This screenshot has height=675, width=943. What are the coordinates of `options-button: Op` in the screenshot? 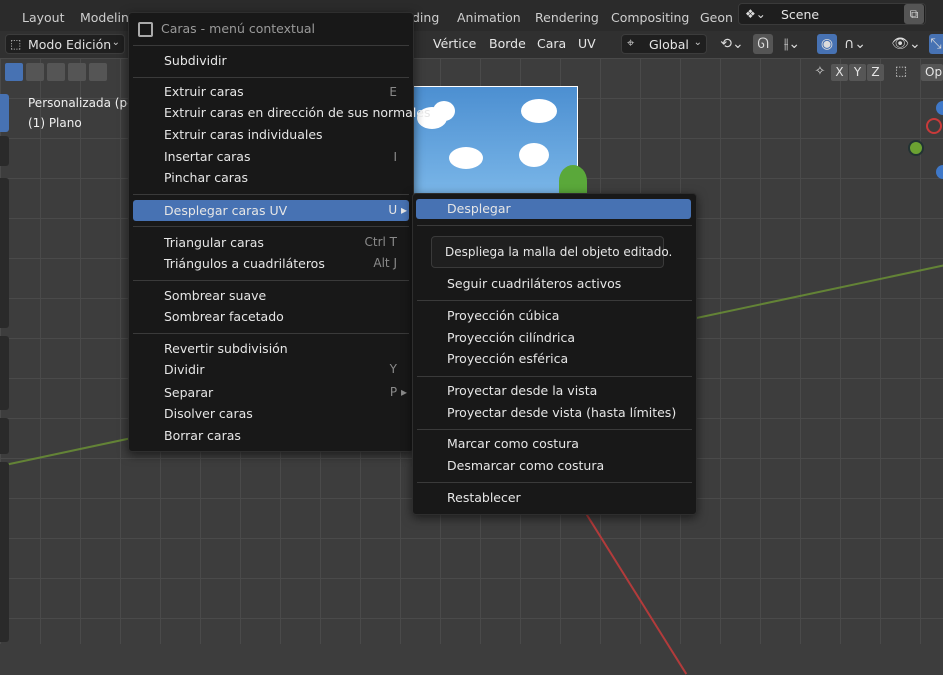 It's located at (932, 72).